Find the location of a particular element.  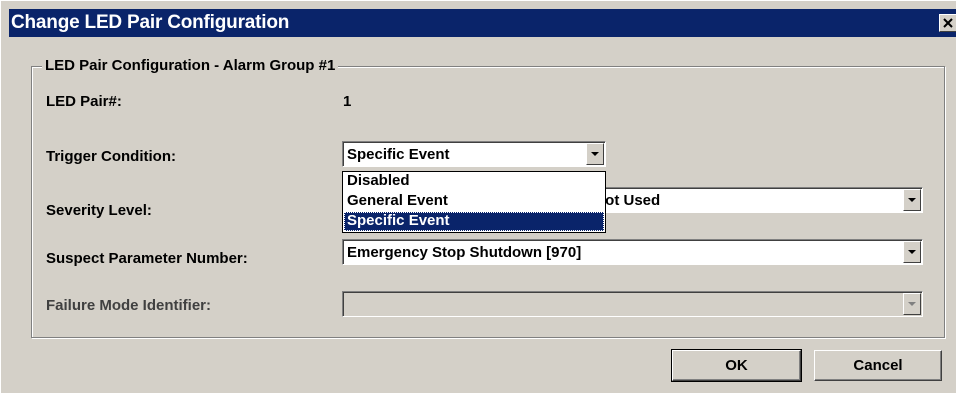

trigger-option-specific-event: Specific Event is located at coordinates (474, 221).